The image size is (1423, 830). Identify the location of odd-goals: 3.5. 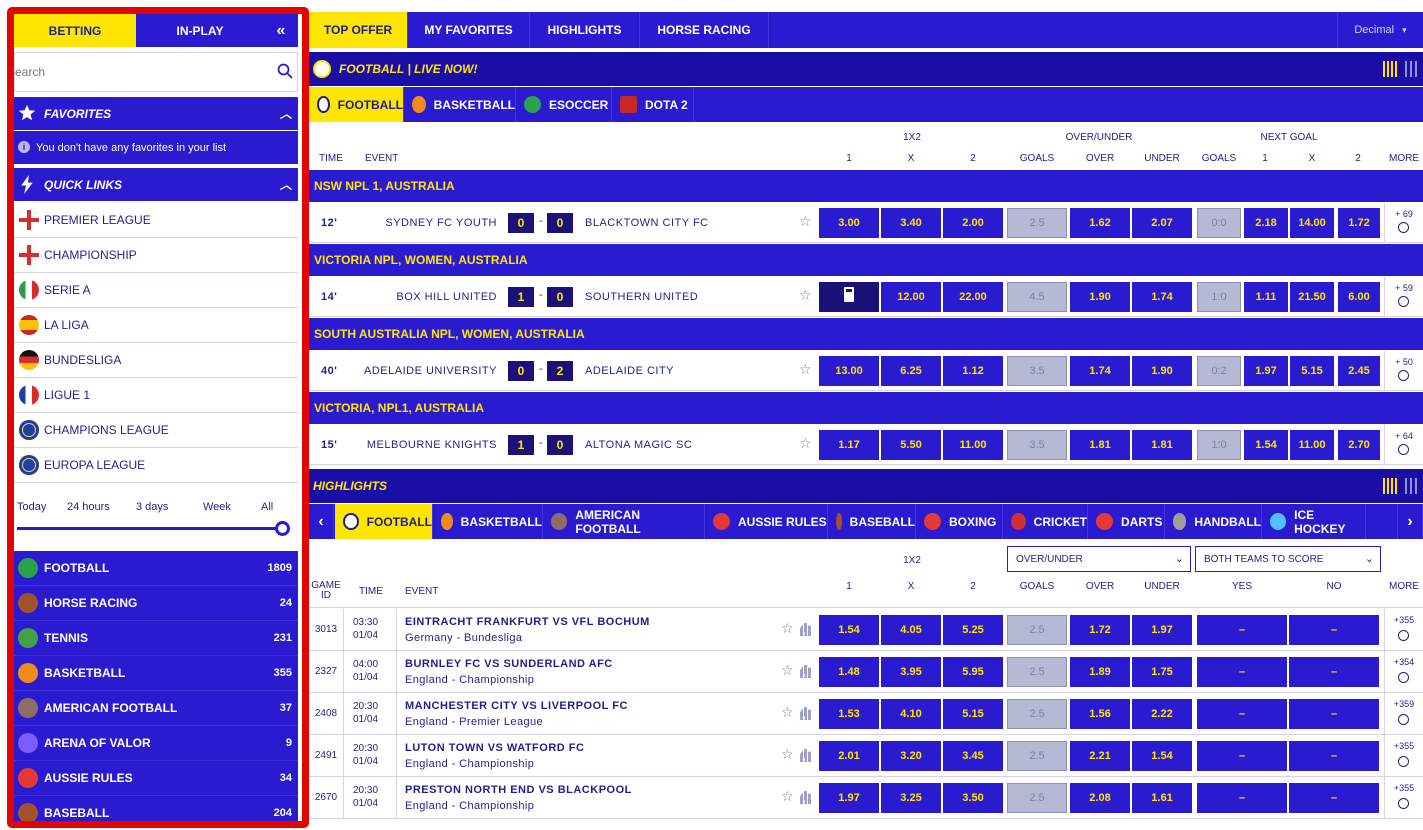
(1037, 445).